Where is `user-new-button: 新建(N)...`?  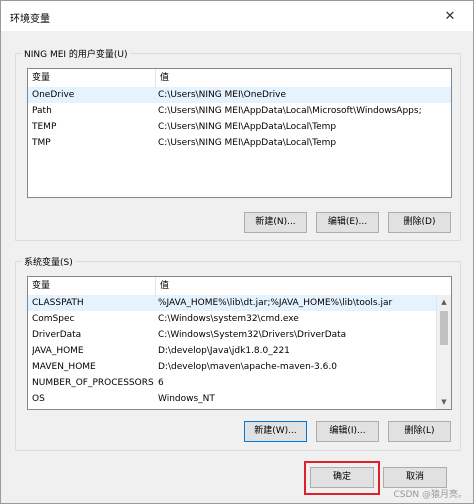
user-new-button: 新建(N)... is located at coordinates (275, 222).